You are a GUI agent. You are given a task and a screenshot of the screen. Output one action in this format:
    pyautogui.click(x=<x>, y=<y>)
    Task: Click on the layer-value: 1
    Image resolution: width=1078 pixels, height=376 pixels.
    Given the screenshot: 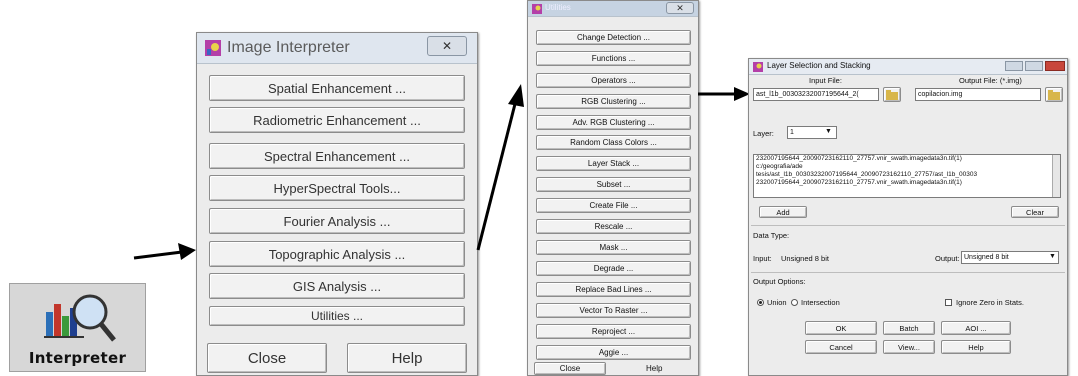 What is the action you would take?
    pyautogui.click(x=792, y=132)
    